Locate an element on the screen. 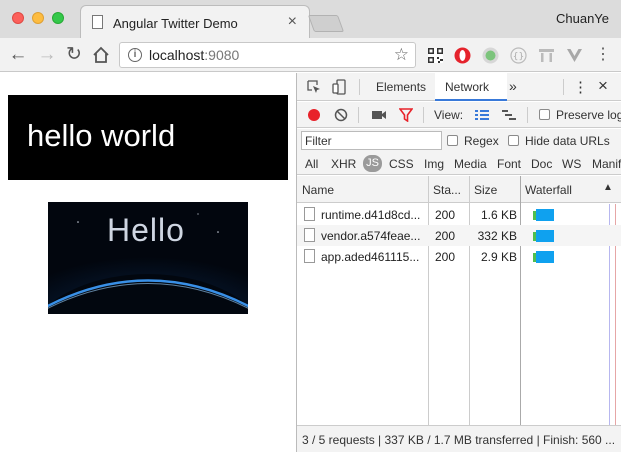  table-row: runtime.d41d8cd... 200 1.6 KB is located at coordinates (459, 214).